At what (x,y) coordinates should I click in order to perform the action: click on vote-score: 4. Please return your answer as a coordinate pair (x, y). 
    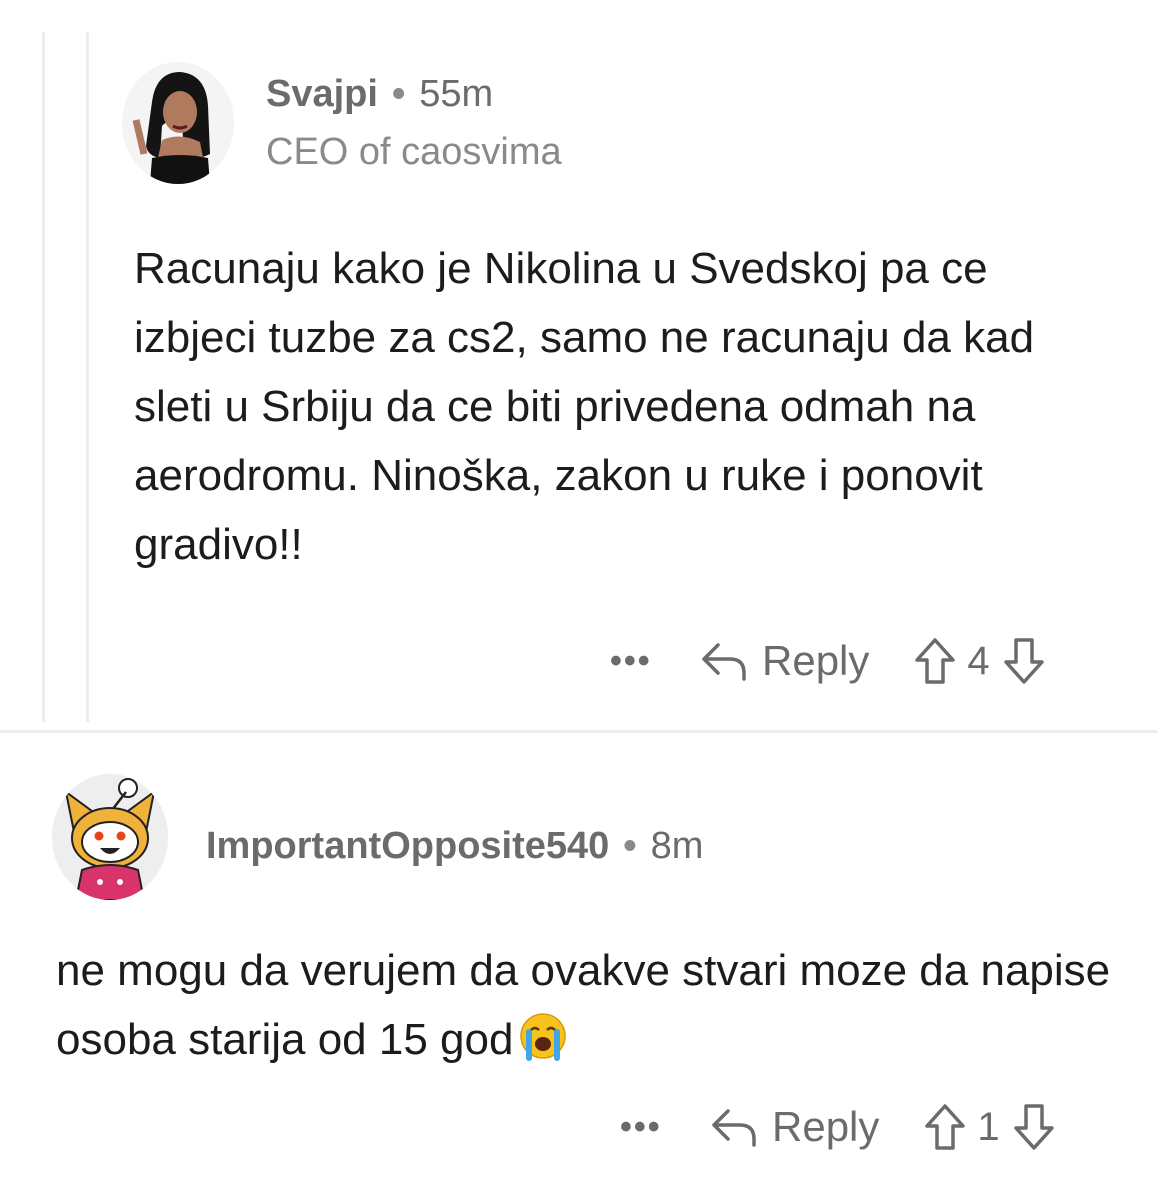
    Looking at the image, I should click on (978, 661).